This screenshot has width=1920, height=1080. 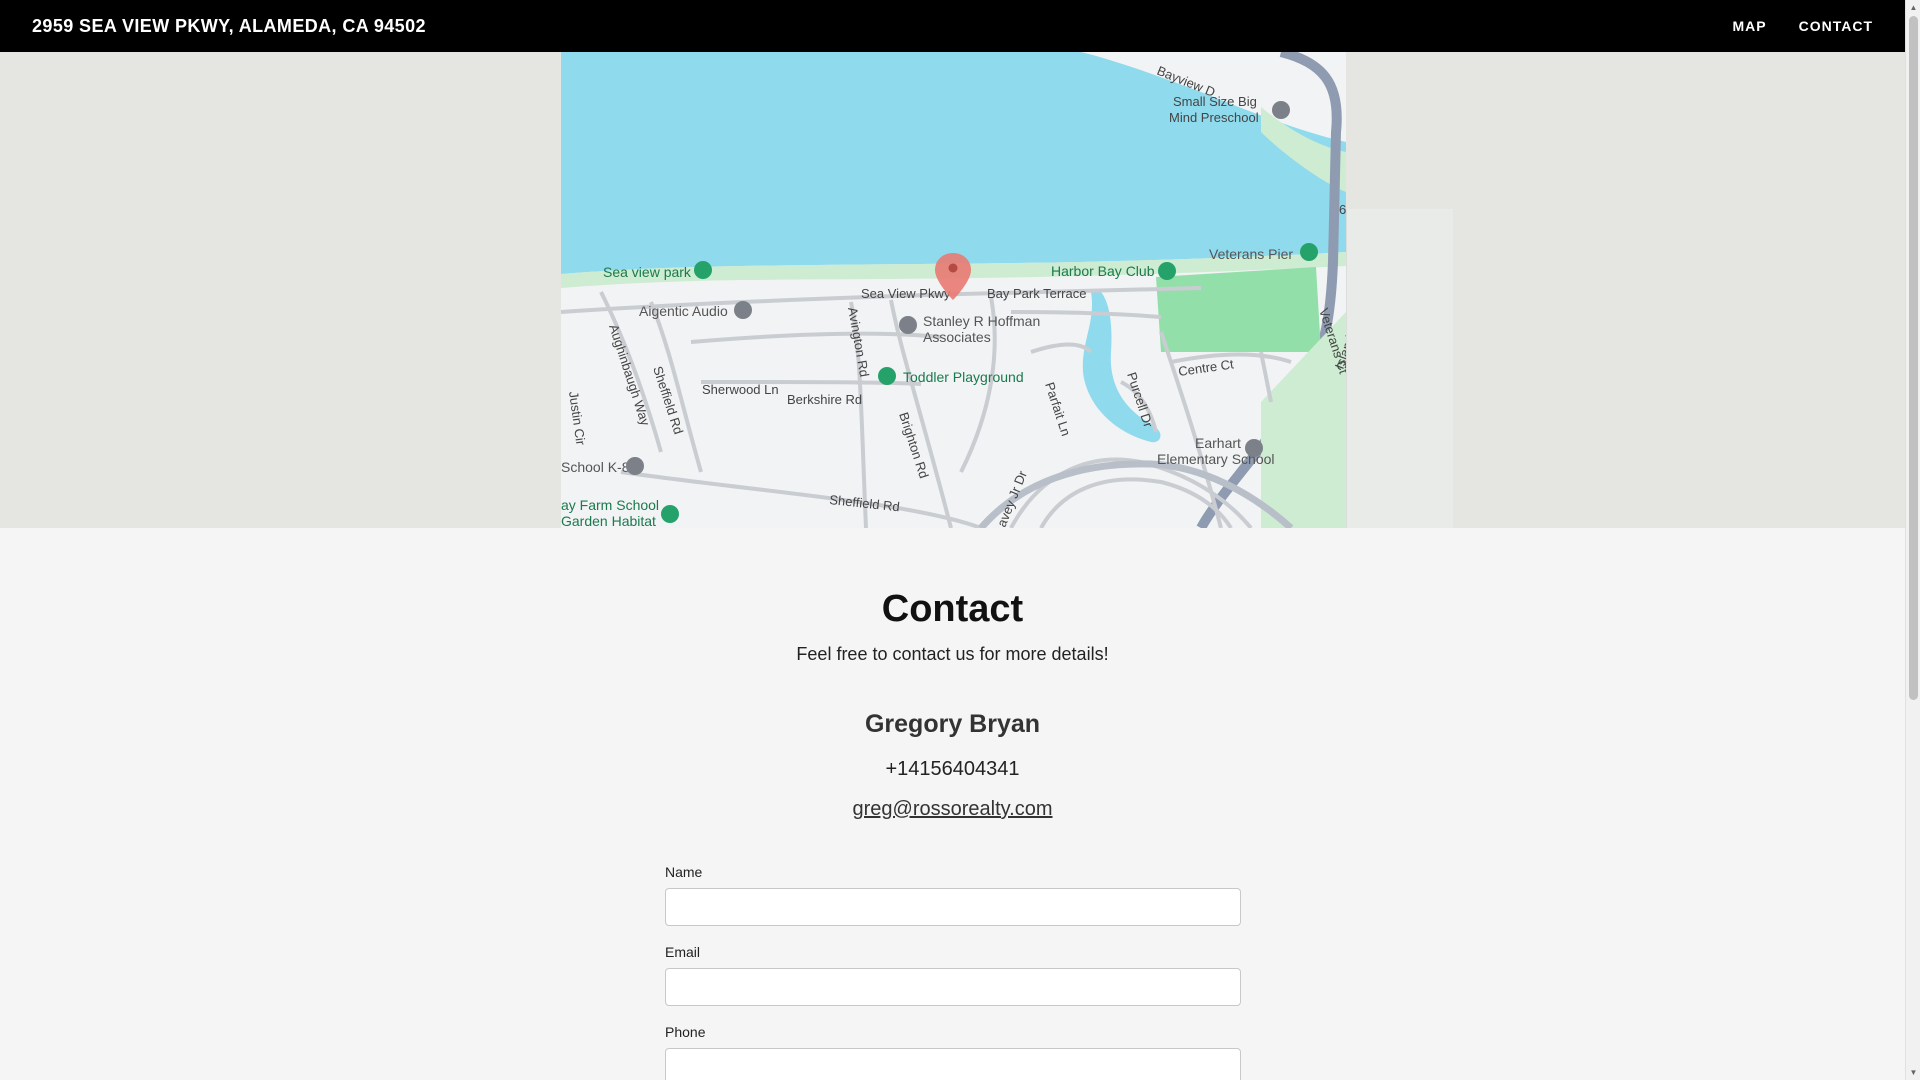 What do you see at coordinates (685, 1032) in the screenshot?
I see `phone-label: Phone` at bounding box center [685, 1032].